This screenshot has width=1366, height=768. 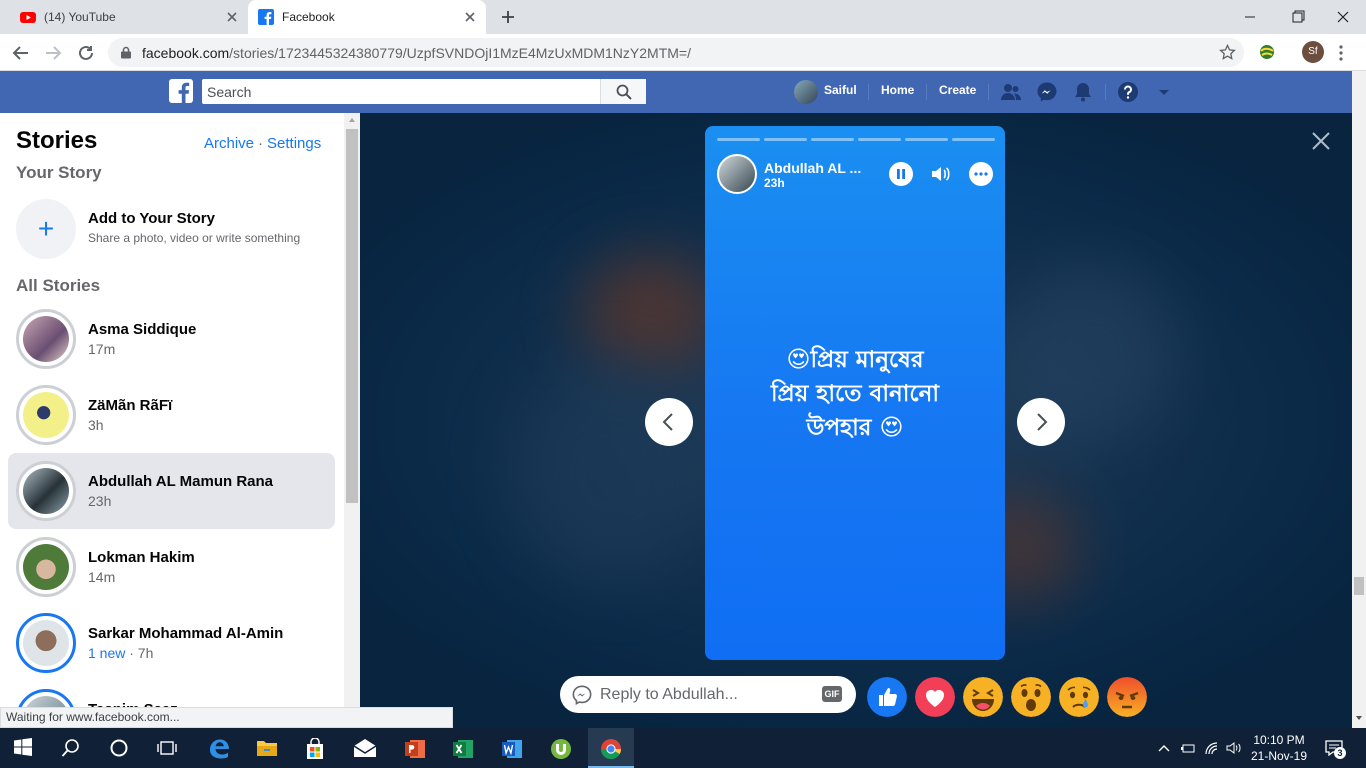 What do you see at coordinates (1164, 748) in the screenshot?
I see `chevron-up-icon` at bounding box center [1164, 748].